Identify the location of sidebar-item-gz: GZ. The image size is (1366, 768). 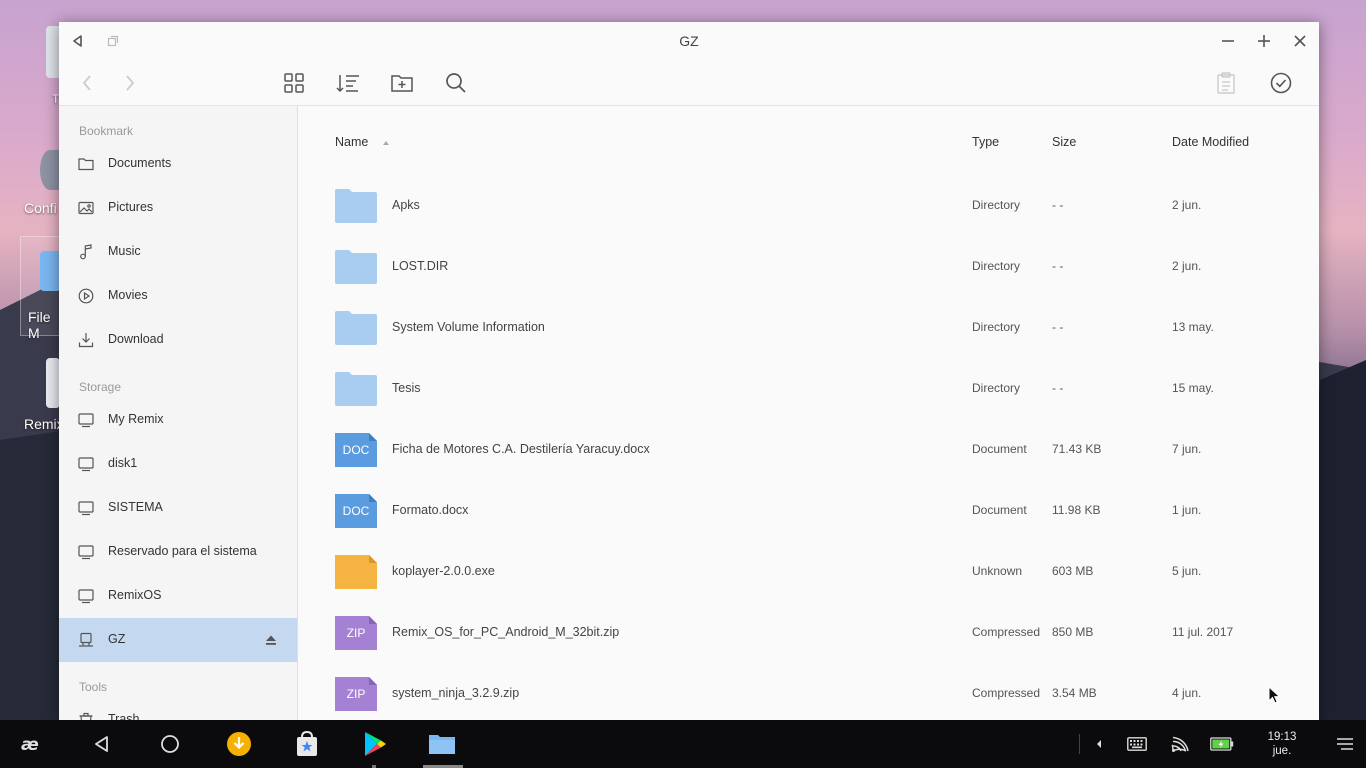
(178, 640).